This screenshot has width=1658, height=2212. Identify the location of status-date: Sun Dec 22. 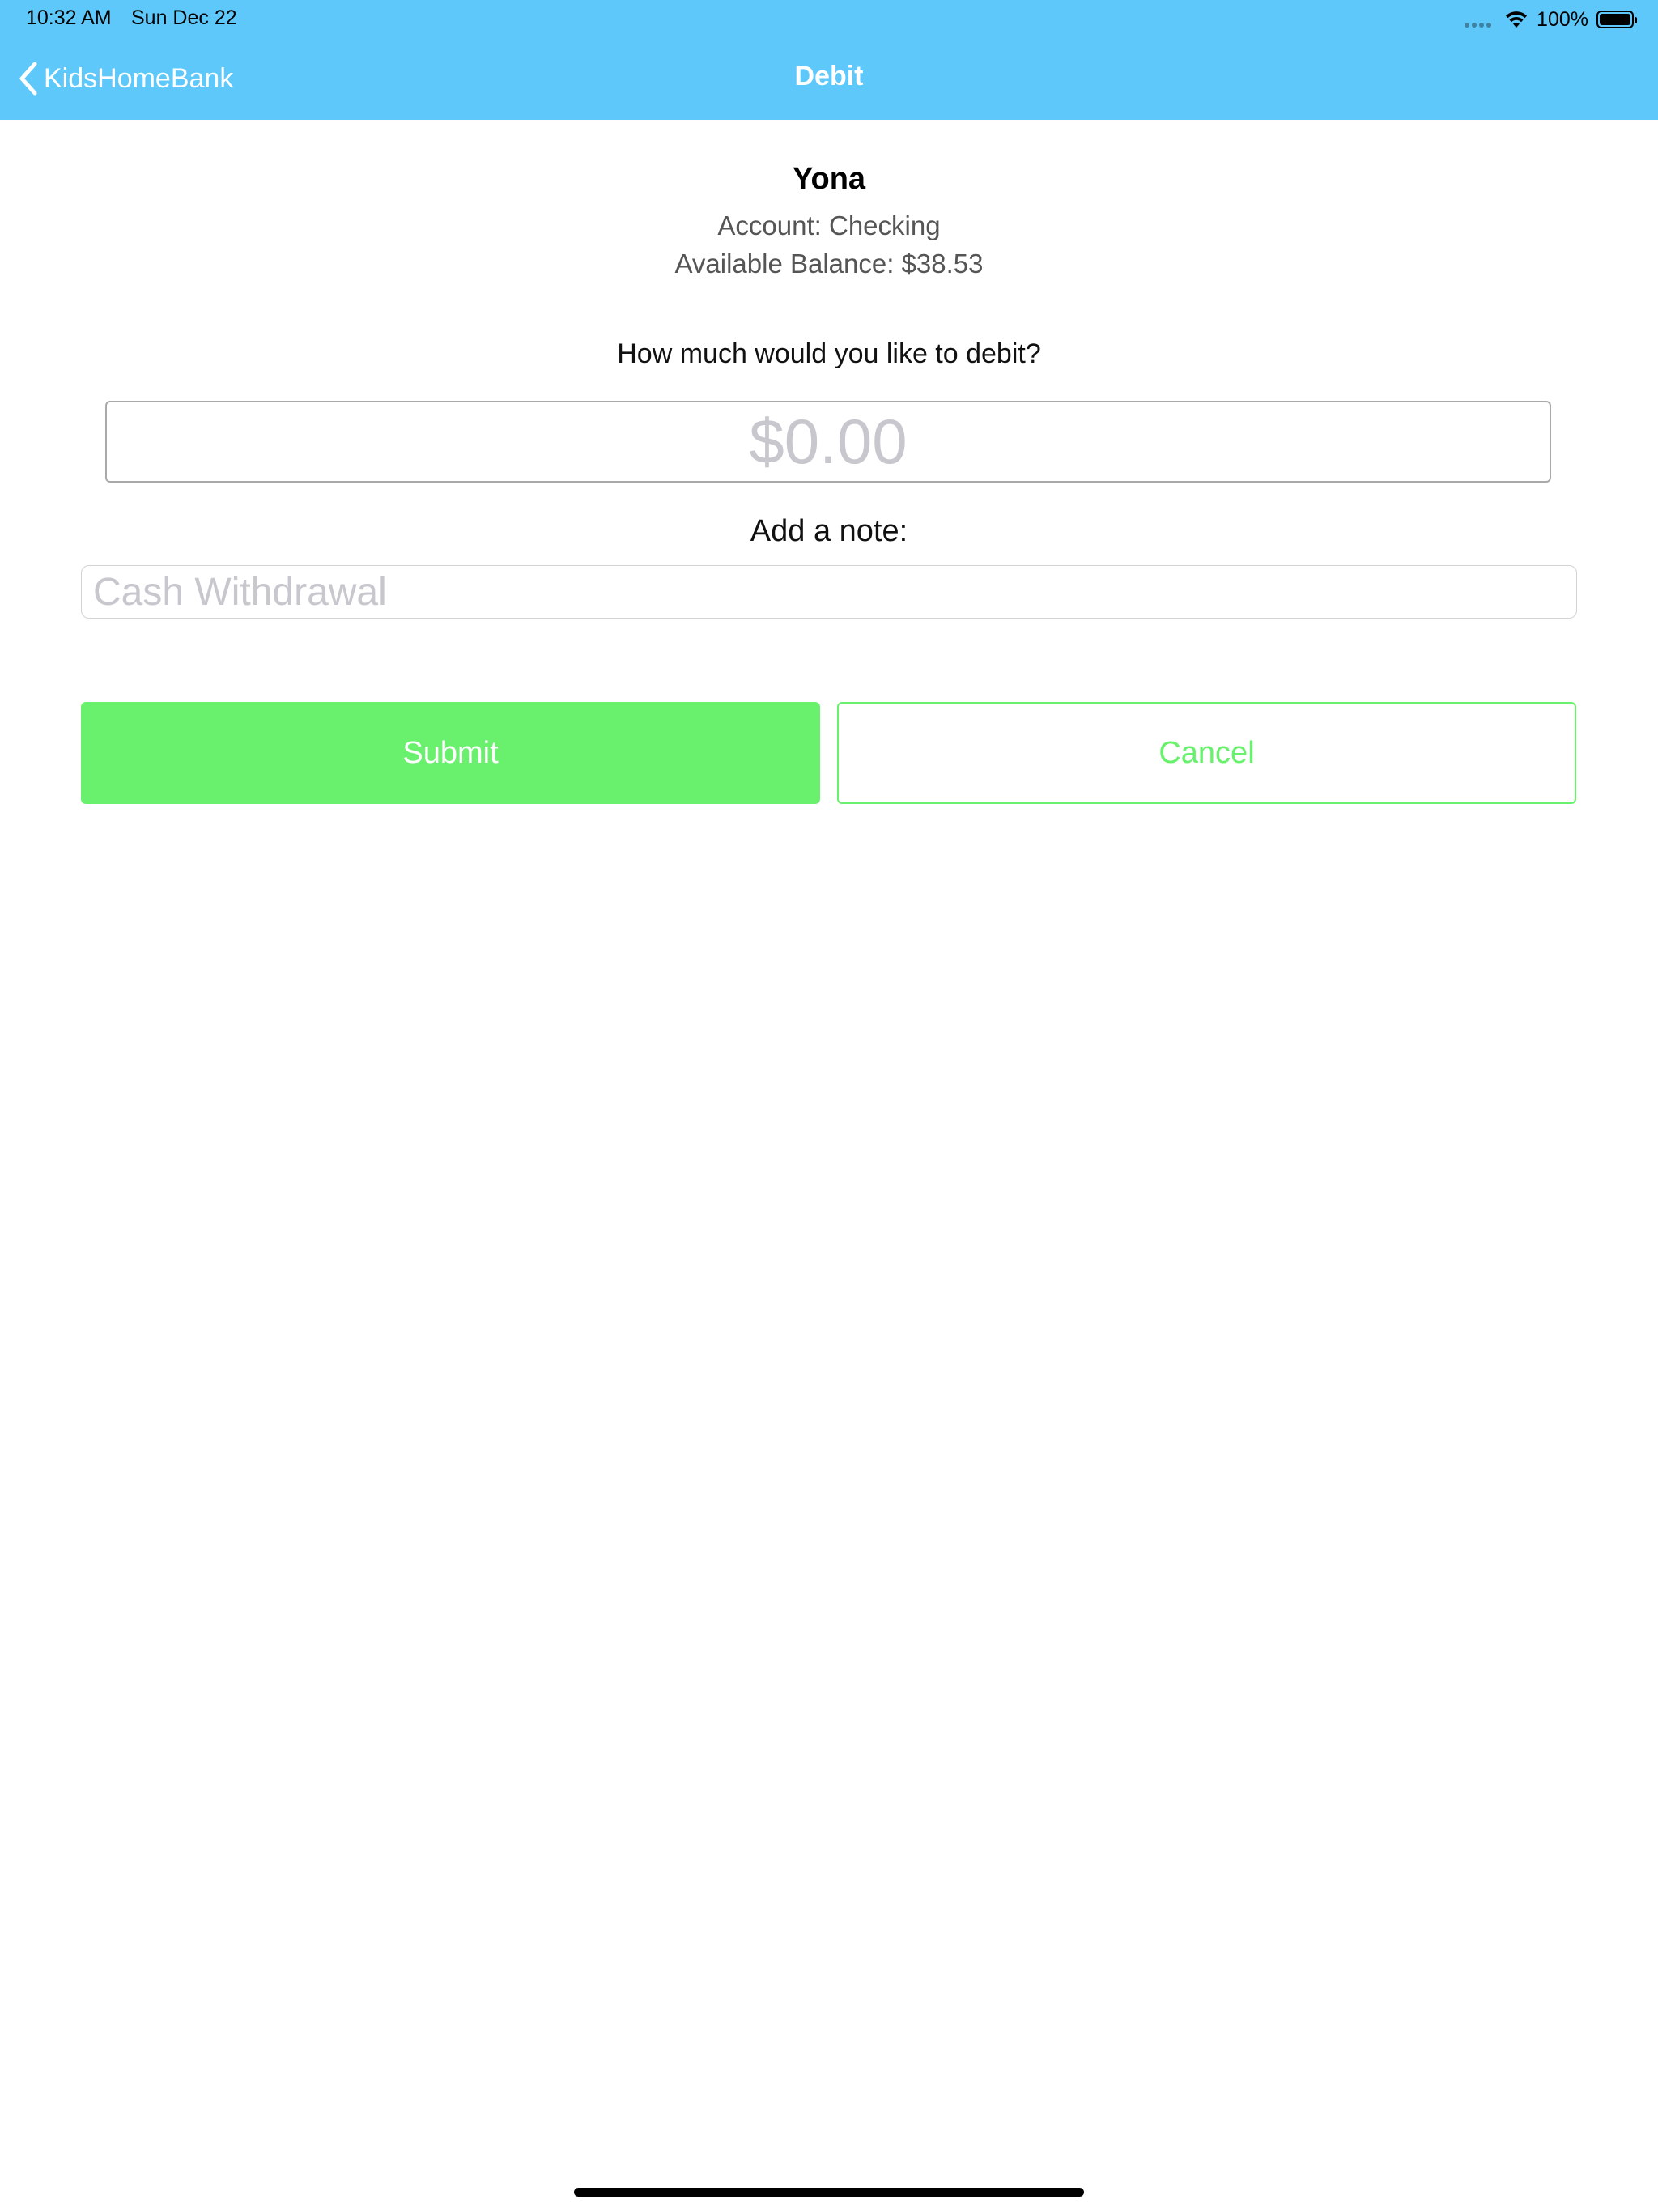
(184, 18).